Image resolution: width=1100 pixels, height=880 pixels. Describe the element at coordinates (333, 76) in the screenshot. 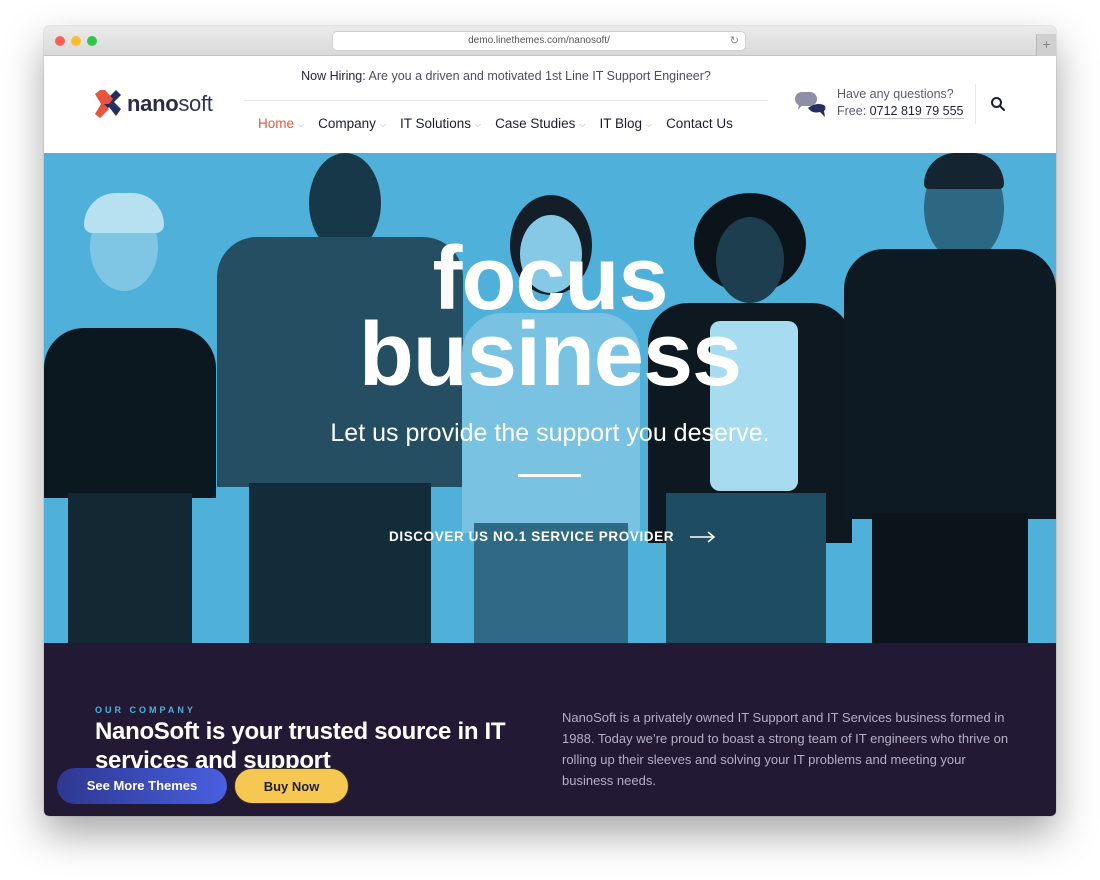

I see `hiring-label: Now Hiring:` at that location.